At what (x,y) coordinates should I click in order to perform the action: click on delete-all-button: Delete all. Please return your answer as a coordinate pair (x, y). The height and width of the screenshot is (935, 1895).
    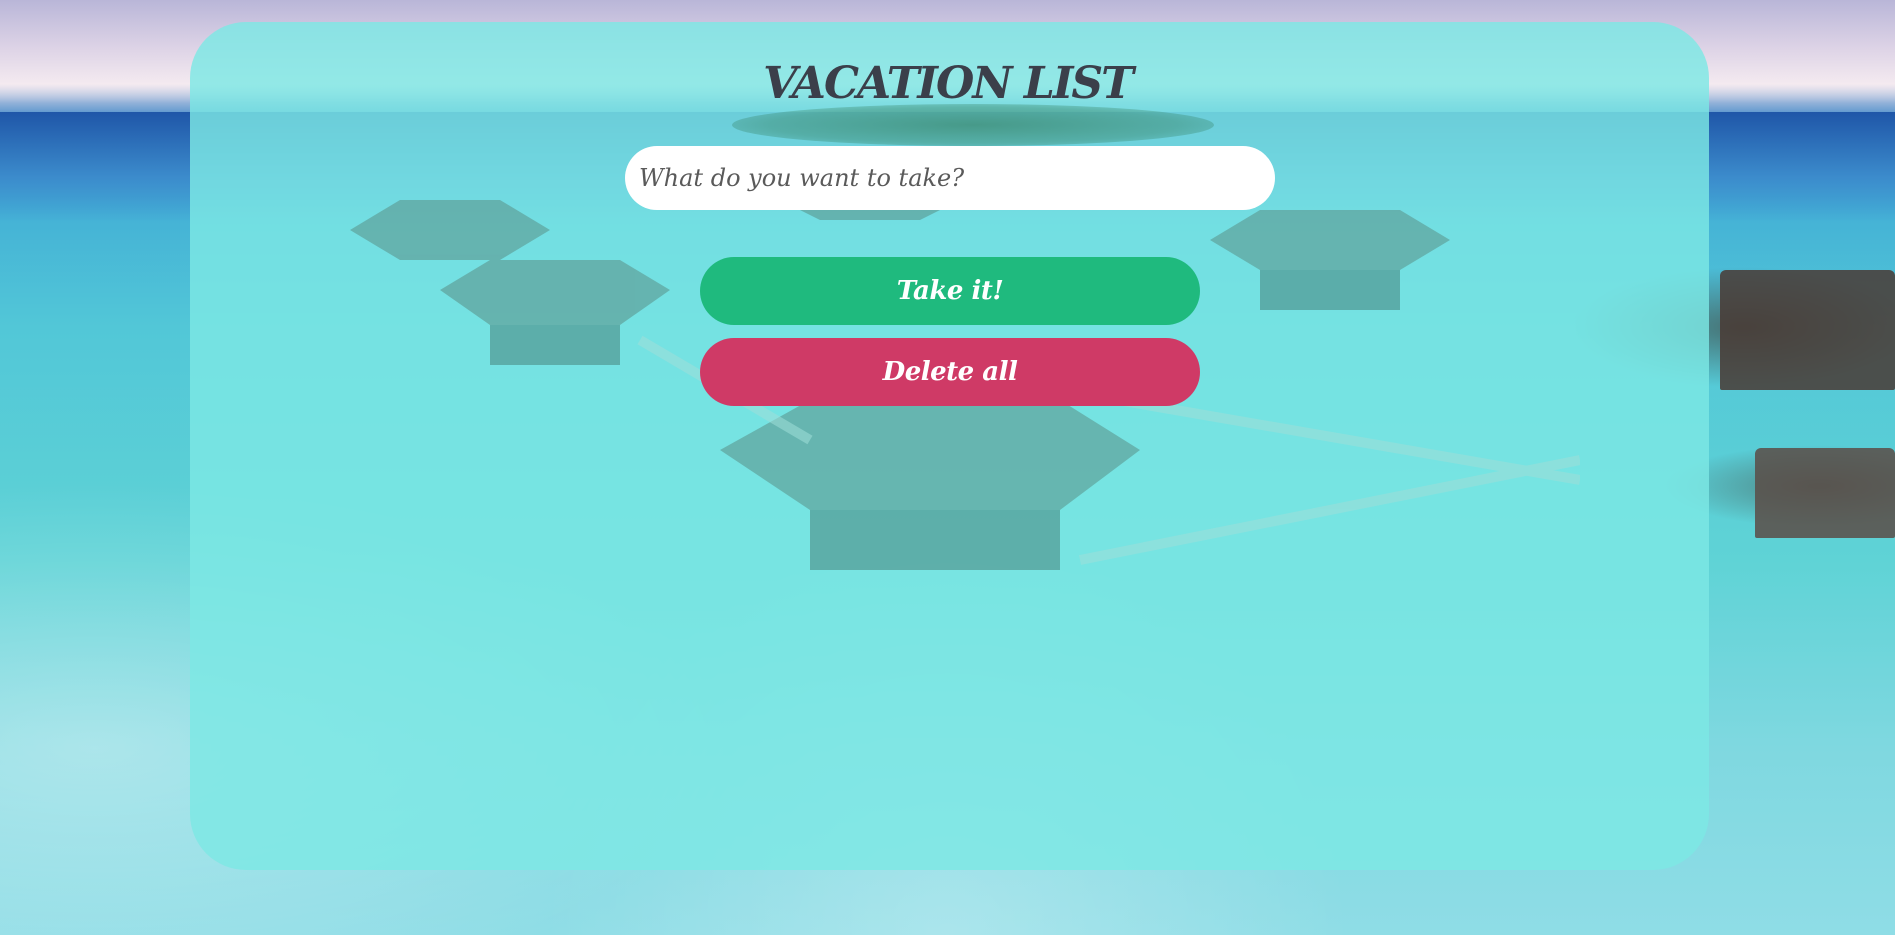
    Looking at the image, I should click on (950, 372).